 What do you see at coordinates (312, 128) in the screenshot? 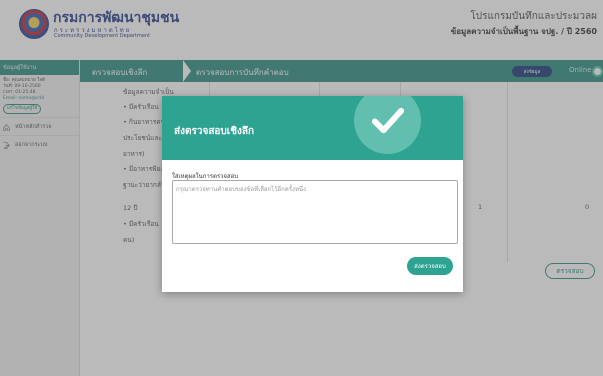
I see `modal-header: ส่งตรวจสอบเชิงลึก` at bounding box center [312, 128].